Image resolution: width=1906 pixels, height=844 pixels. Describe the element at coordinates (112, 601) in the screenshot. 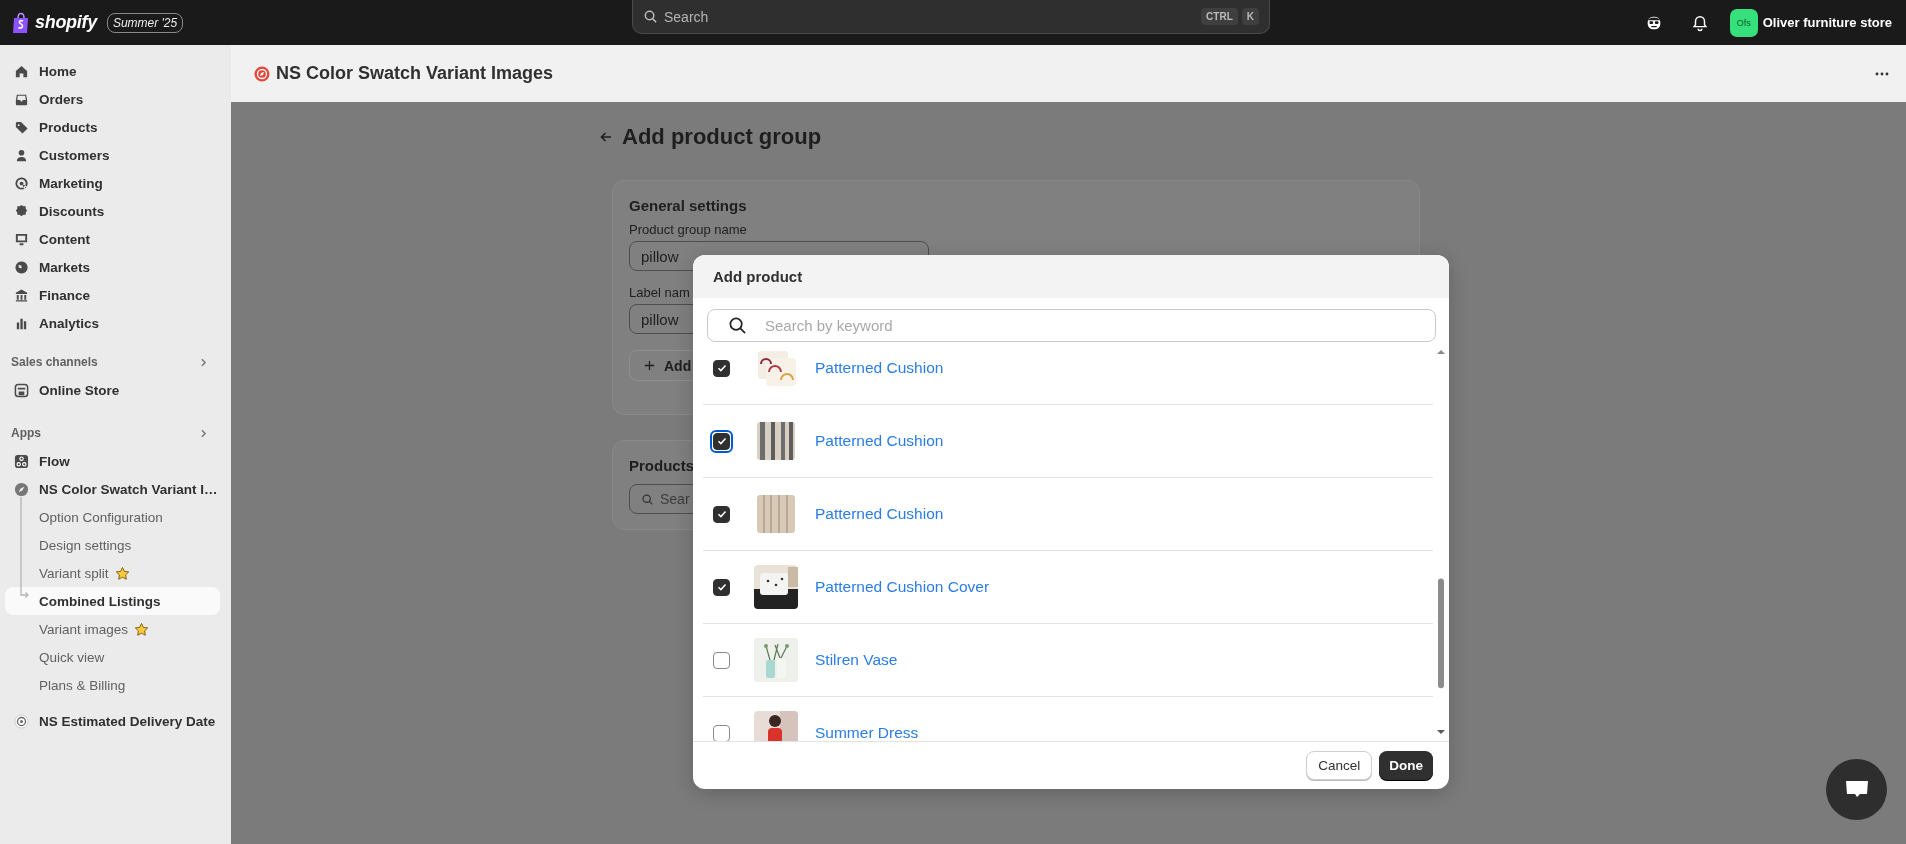

I see `sub-nav-item: Combined Listings` at that location.